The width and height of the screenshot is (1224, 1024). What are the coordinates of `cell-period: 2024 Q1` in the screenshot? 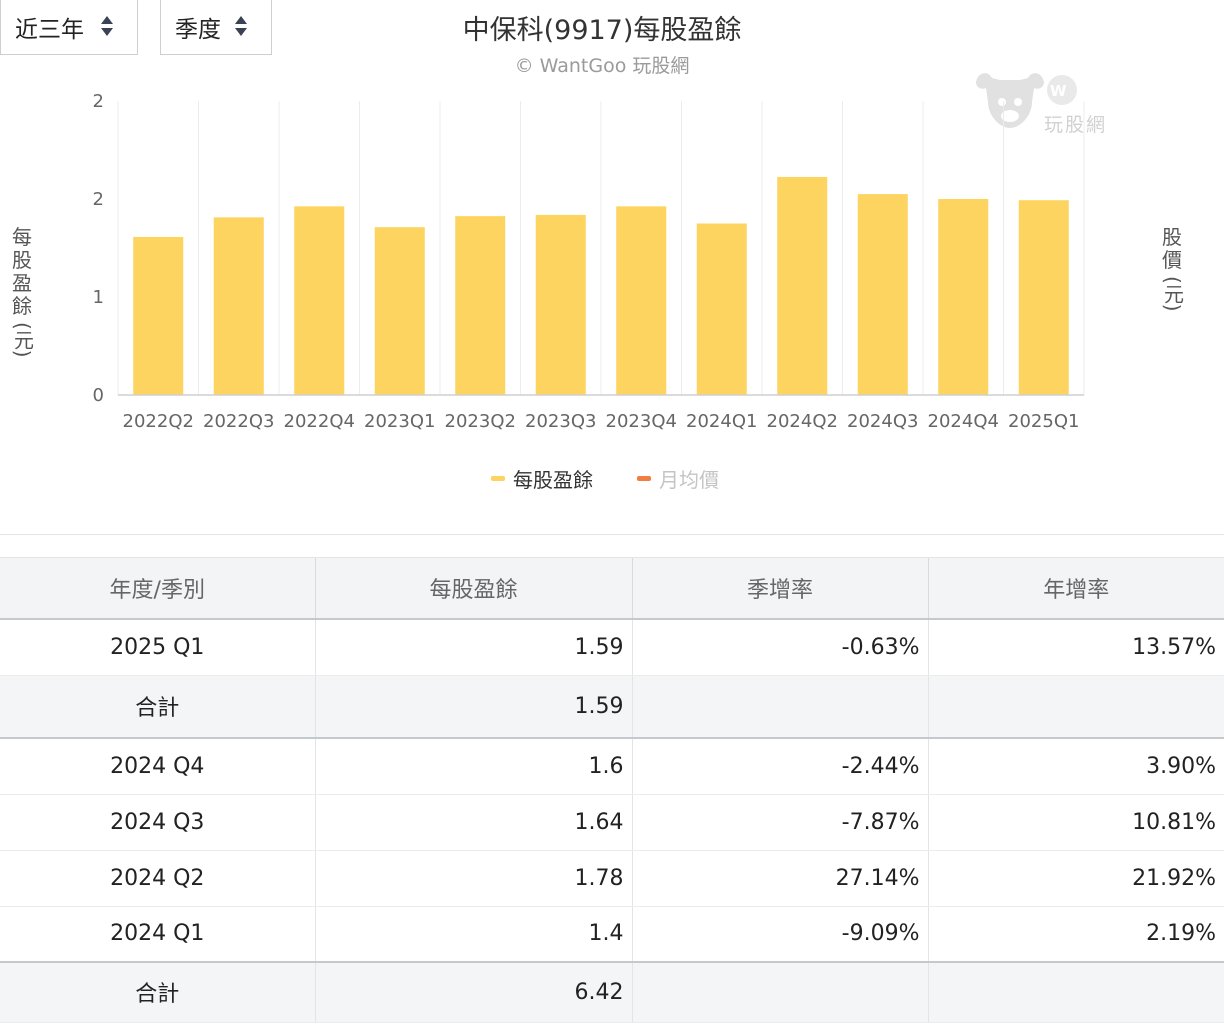 It's located at (157, 934).